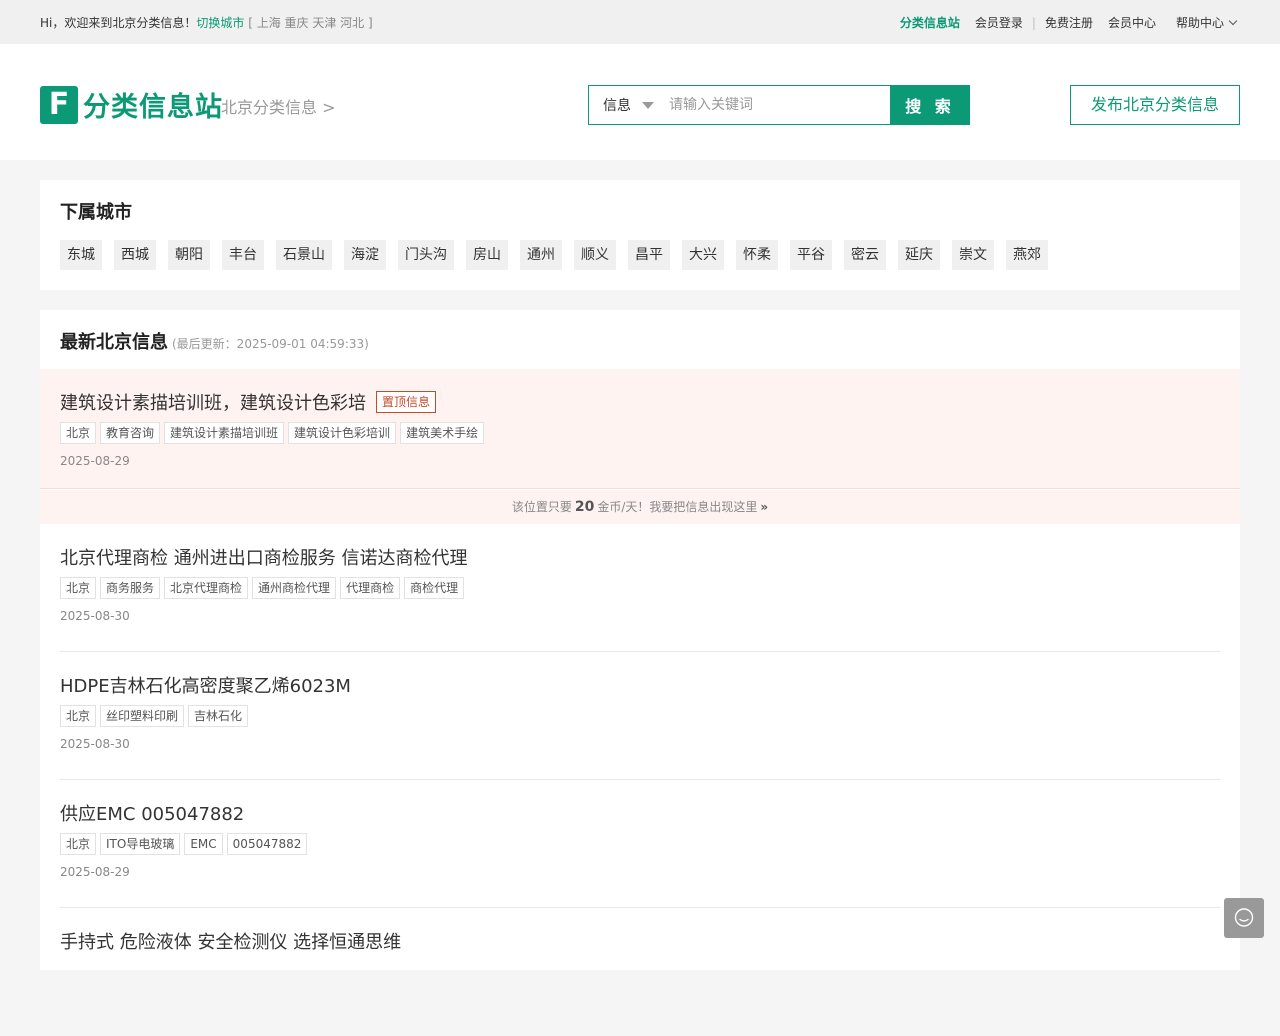 This screenshot has height=1036, width=1280. Describe the element at coordinates (220, 23) in the screenshot. I see `switch-city-link: 切换城市` at that location.